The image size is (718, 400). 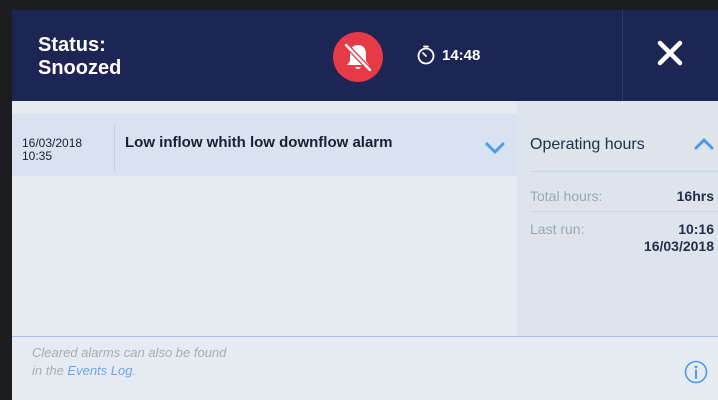 I want to click on info-icon, so click(x=696, y=372).